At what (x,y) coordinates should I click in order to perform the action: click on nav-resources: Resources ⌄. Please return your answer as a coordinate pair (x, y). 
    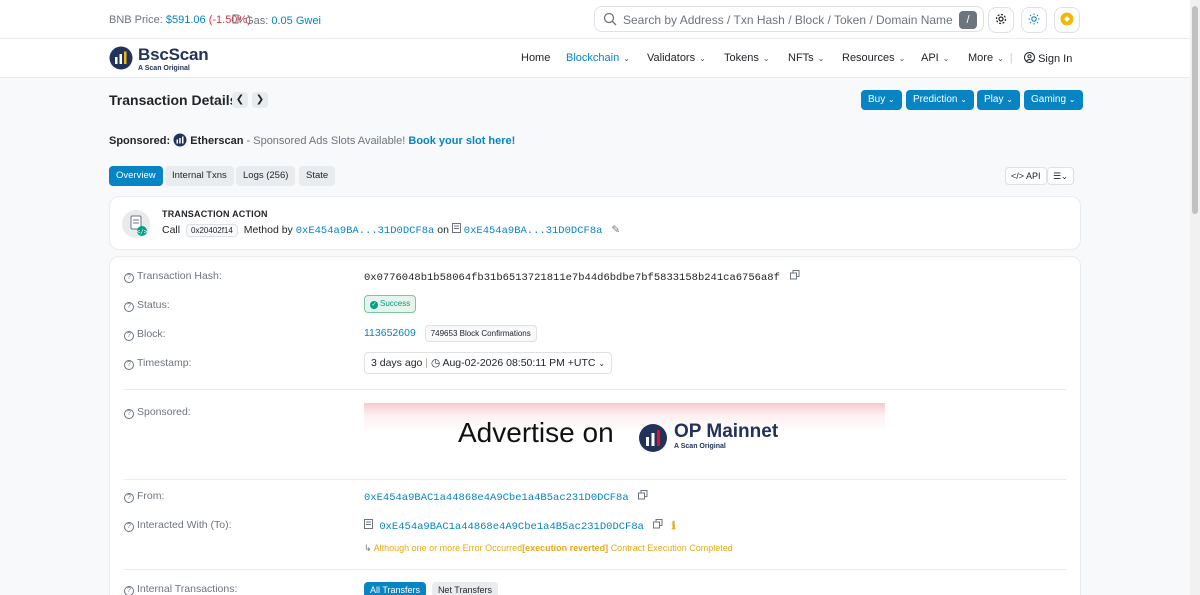
    Looking at the image, I should click on (873, 58).